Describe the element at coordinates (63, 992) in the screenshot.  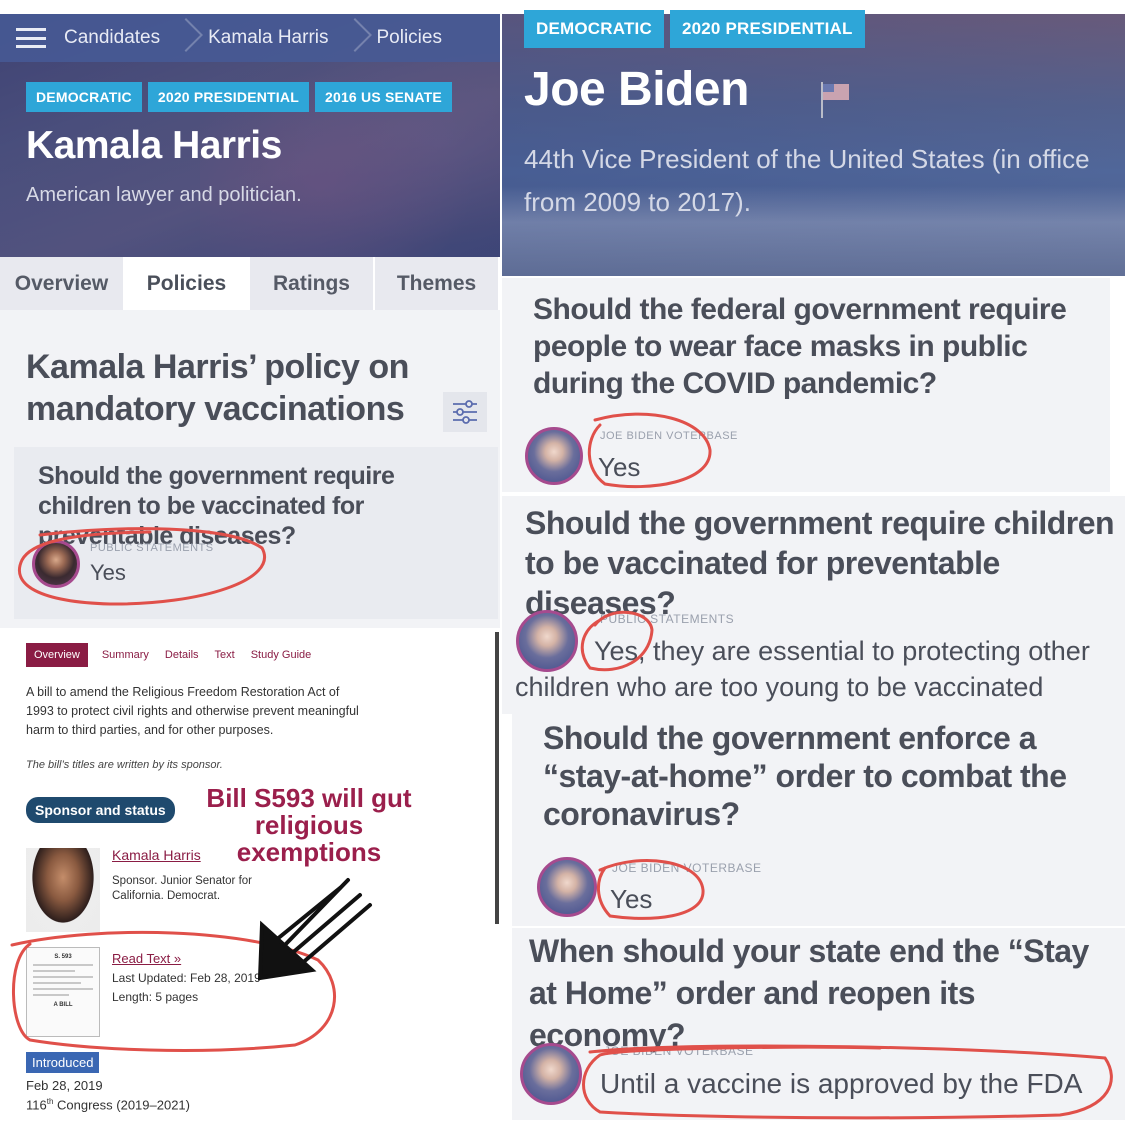
I see `bill-document-thumbnail: S. 593 A BILL` at that location.